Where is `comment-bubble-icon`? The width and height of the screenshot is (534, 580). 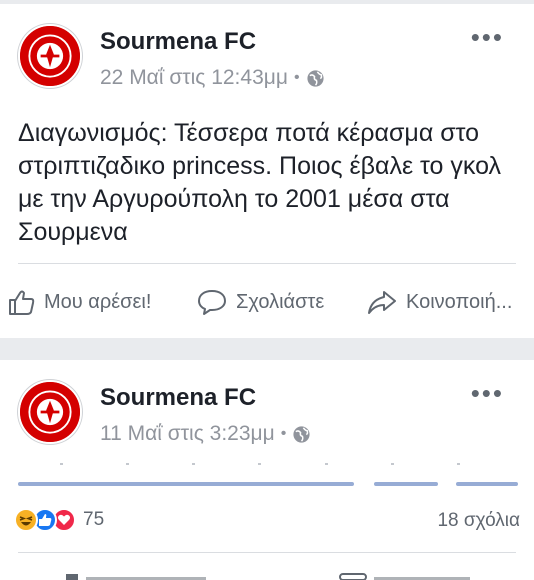
comment-bubble-icon is located at coordinates (212, 302).